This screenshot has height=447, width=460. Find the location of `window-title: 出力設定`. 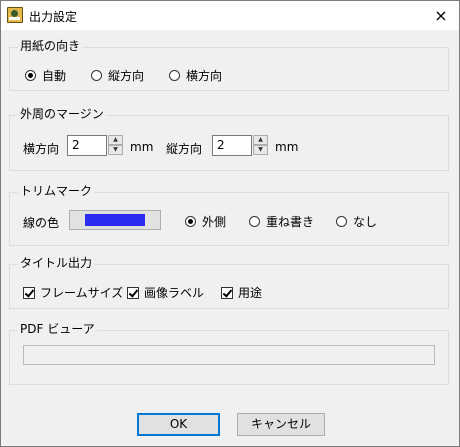

window-title: 出力設定 is located at coordinates (53, 17).